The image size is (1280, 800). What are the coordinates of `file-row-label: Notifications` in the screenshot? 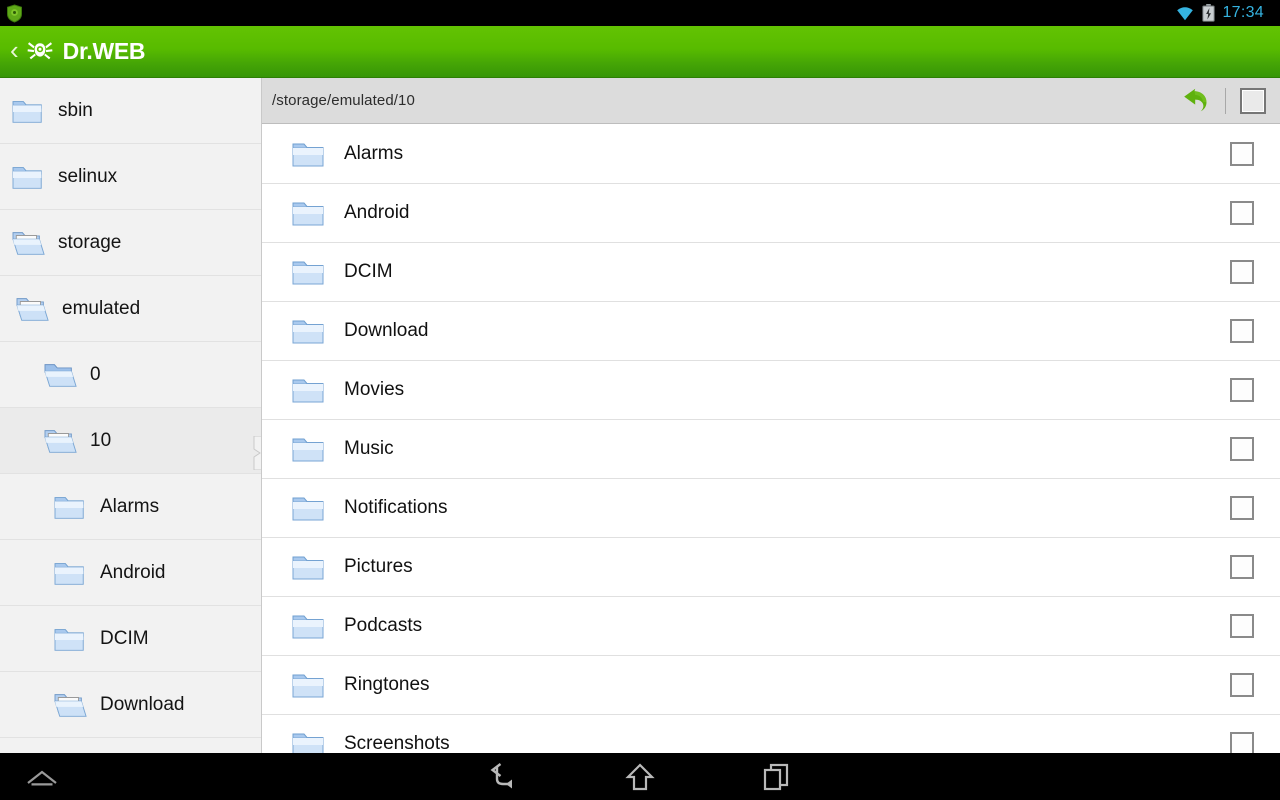 It's located at (396, 507).